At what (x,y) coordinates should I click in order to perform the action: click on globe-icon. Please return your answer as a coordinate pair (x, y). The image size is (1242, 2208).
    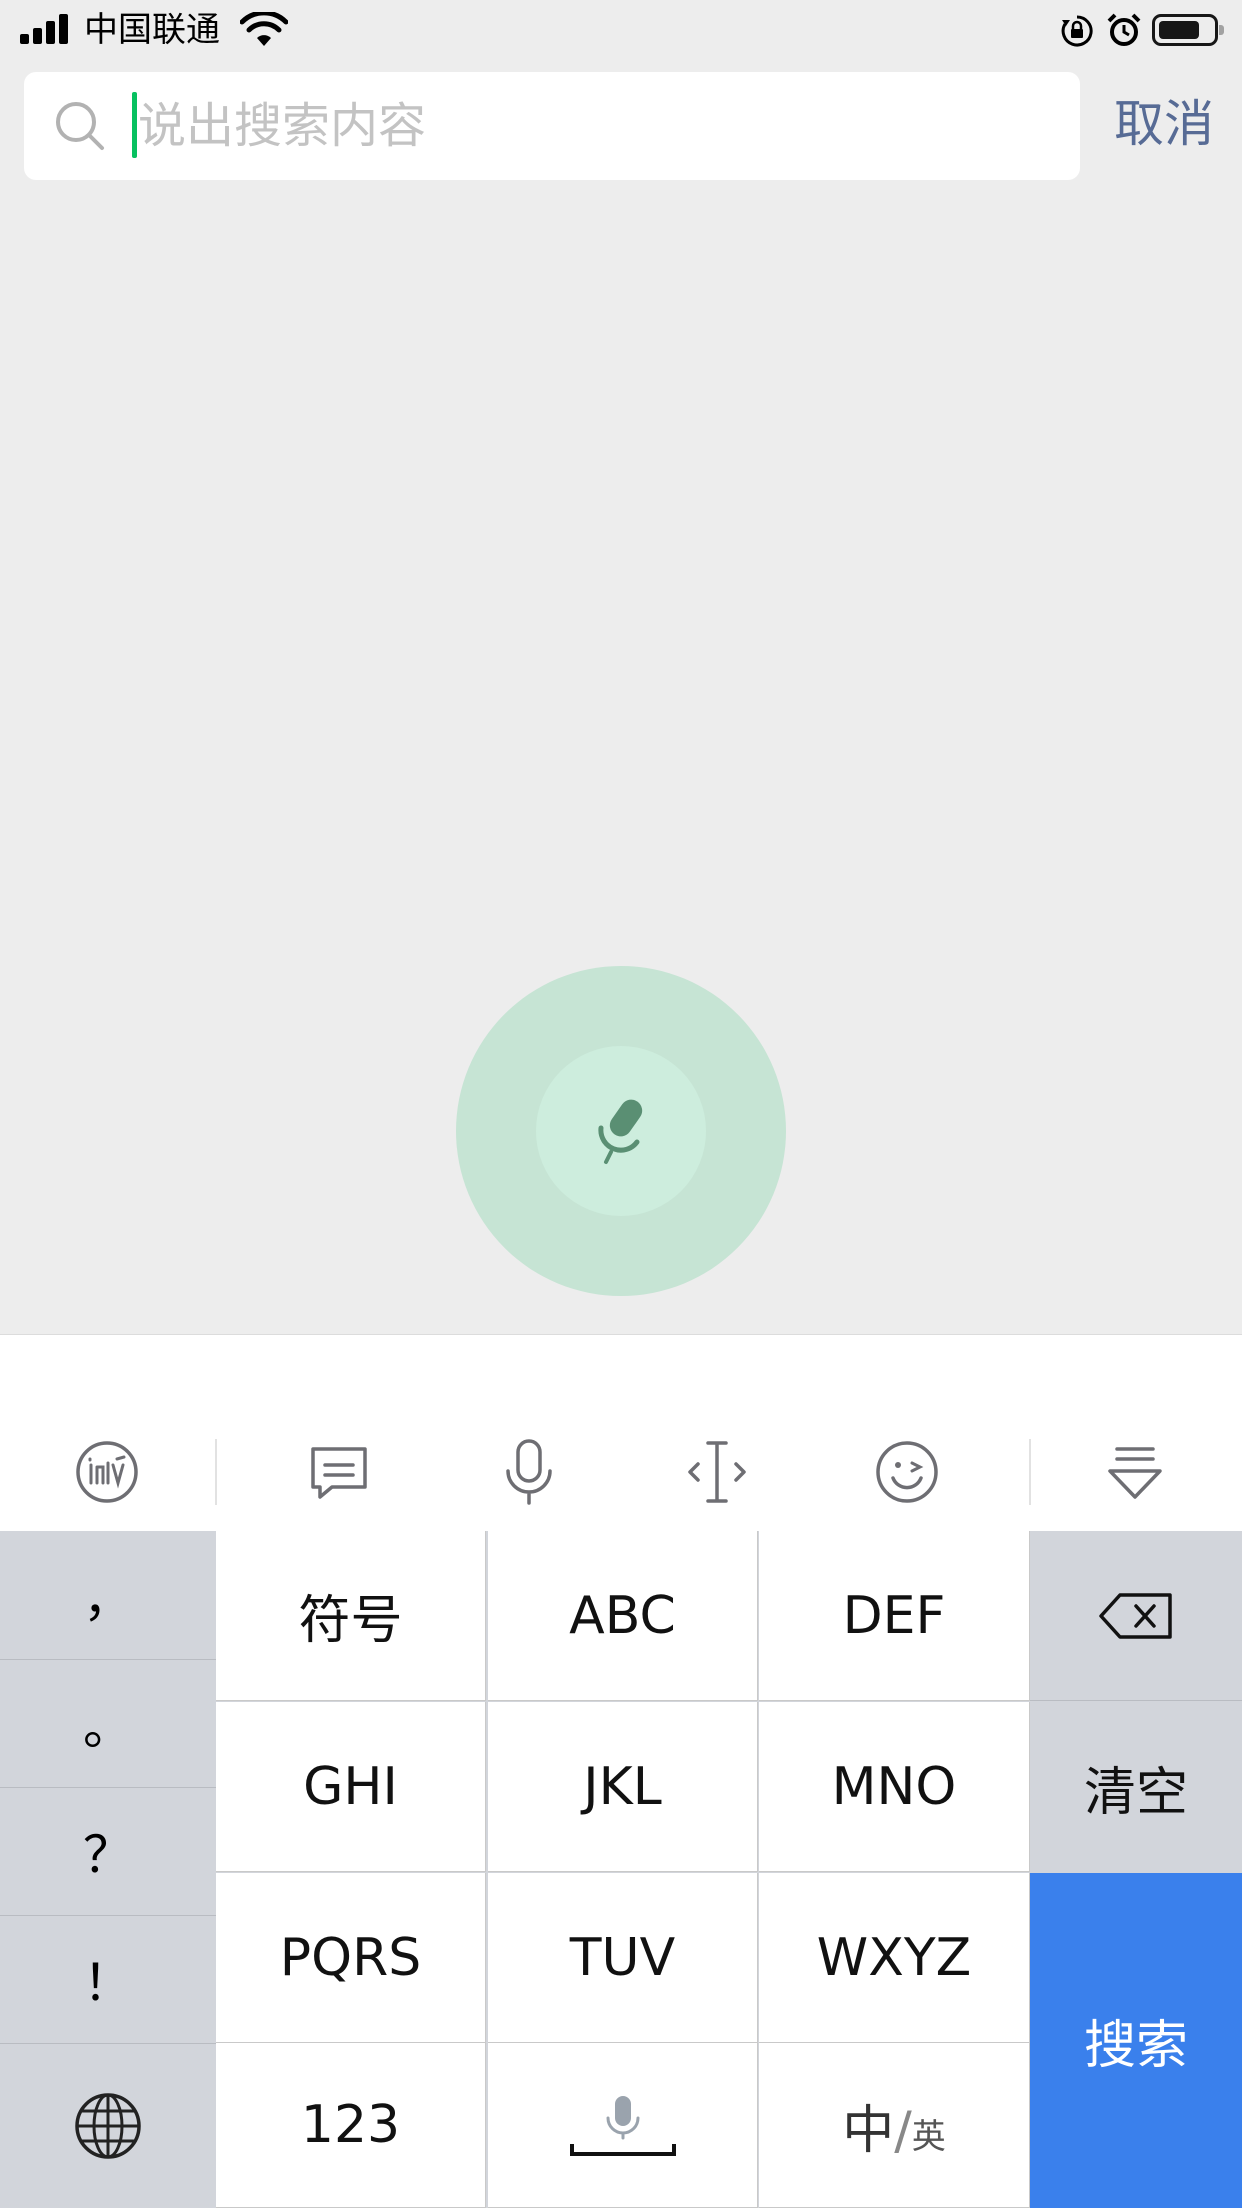
    Looking at the image, I should click on (108, 2125).